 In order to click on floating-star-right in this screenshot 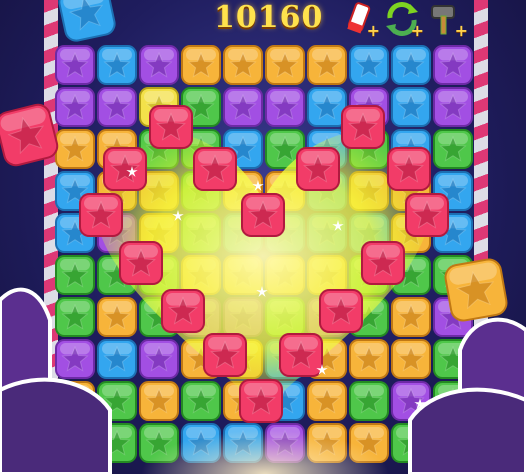, I will do `click(476, 290)`.